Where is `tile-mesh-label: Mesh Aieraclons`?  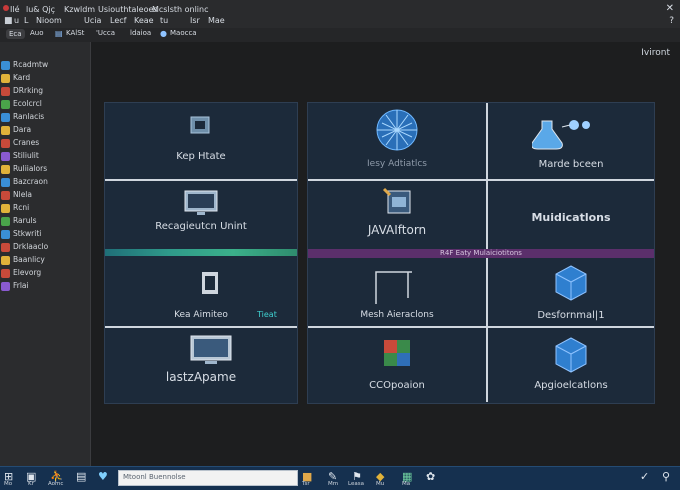
tile-mesh-label: Mesh Aieraclons is located at coordinates (397, 315).